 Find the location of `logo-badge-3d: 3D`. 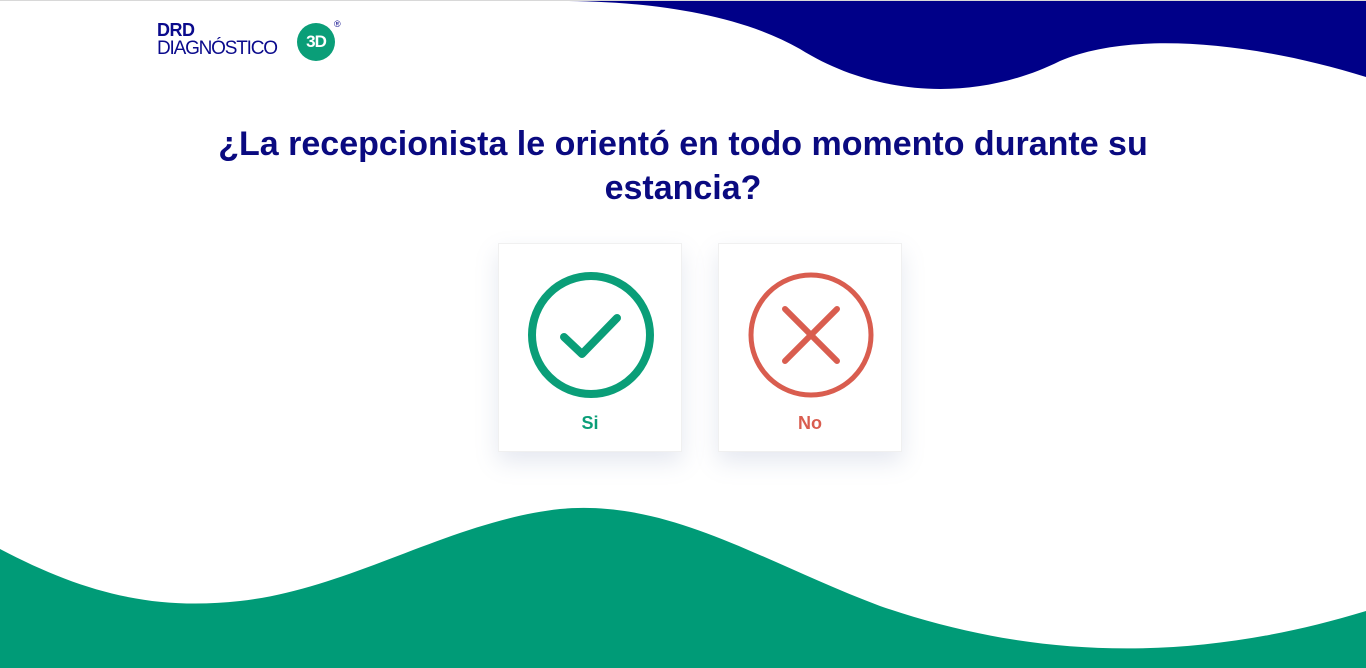

logo-badge-3d: 3D is located at coordinates (316, 42).